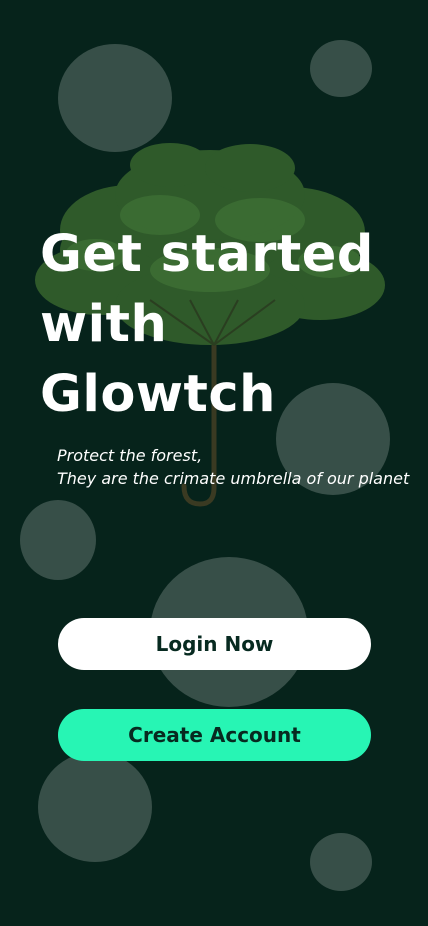  I want to click on tagline-line-1: Protect the forest,, so click(130, 455).